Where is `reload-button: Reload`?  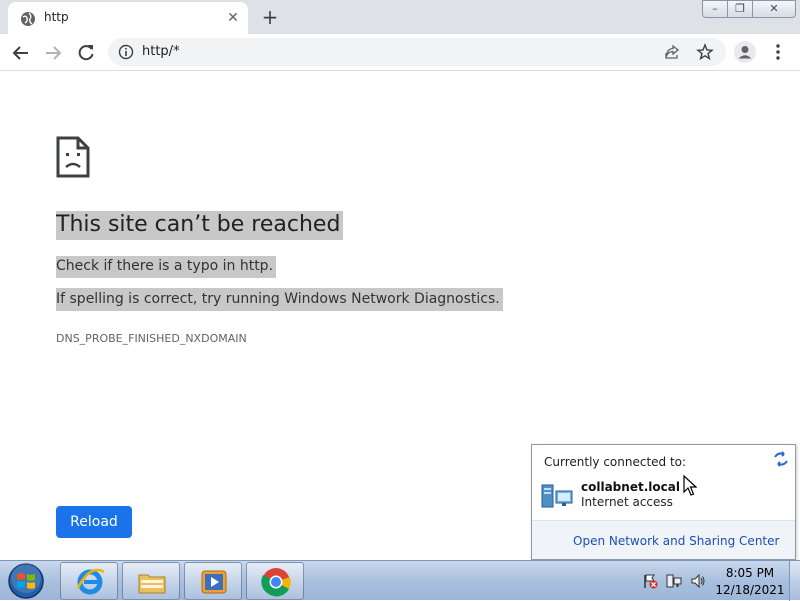
reload-button: Reload is located at coordinates (94, 522).